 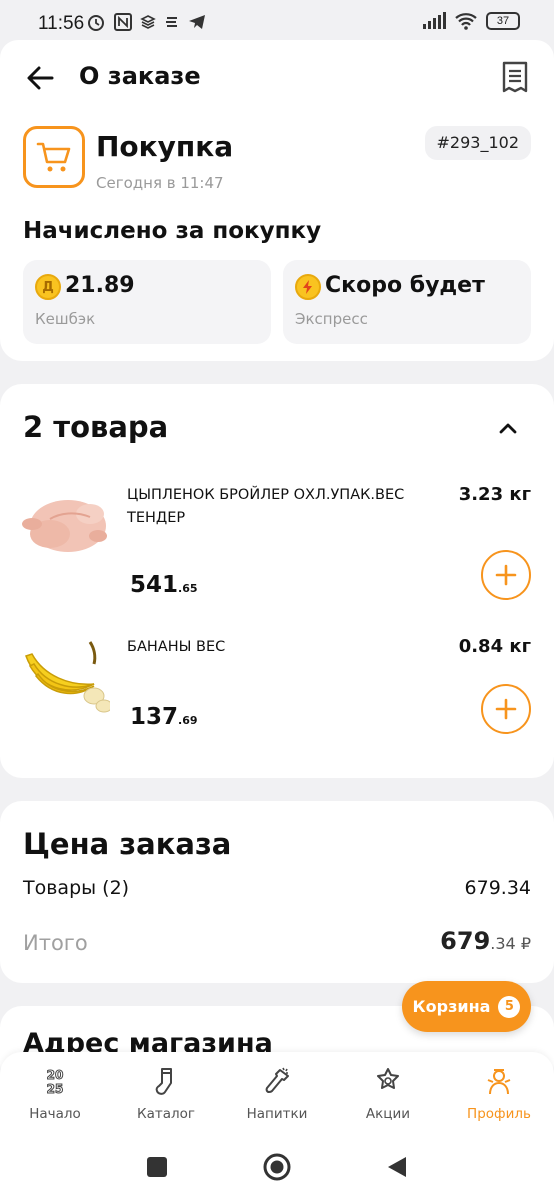 What do you see at coordinates (331, 319) in the screenshot?
I see `express-label: Экспресс` at bounding box center [331, 319].